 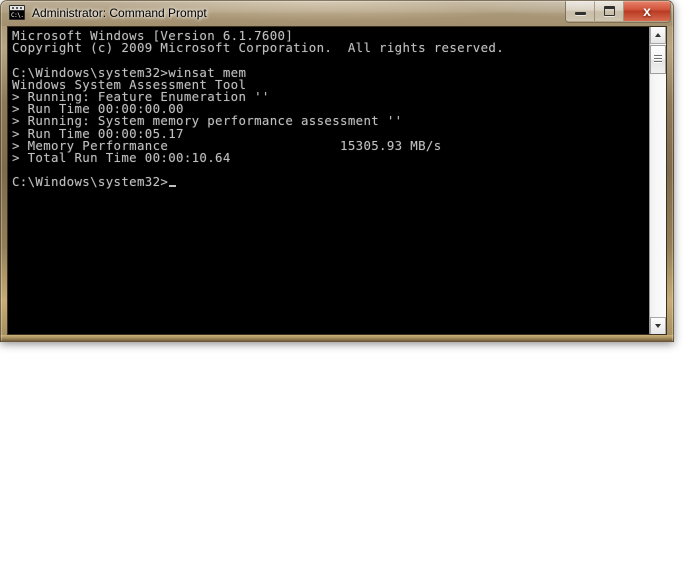 I want to click on minimize-icon, so click(x=580, y=13).